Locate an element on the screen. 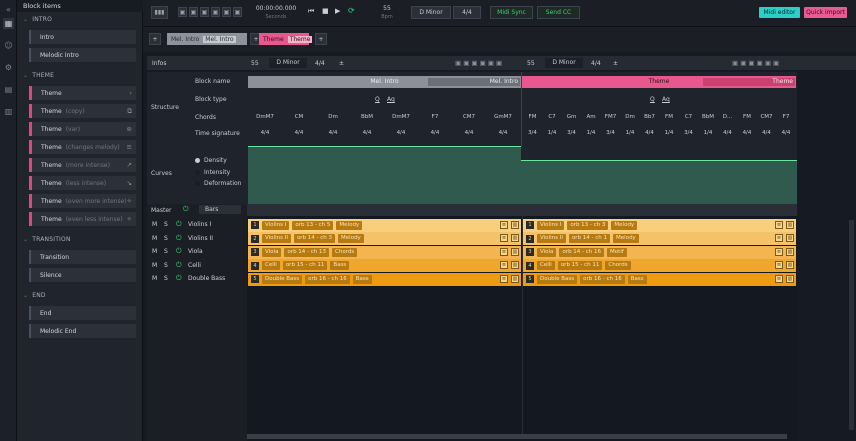  track-clip: 2 Violins II orb 14 - ch 3 Melody ≡ ▥ is located at coordinates (384, 238).